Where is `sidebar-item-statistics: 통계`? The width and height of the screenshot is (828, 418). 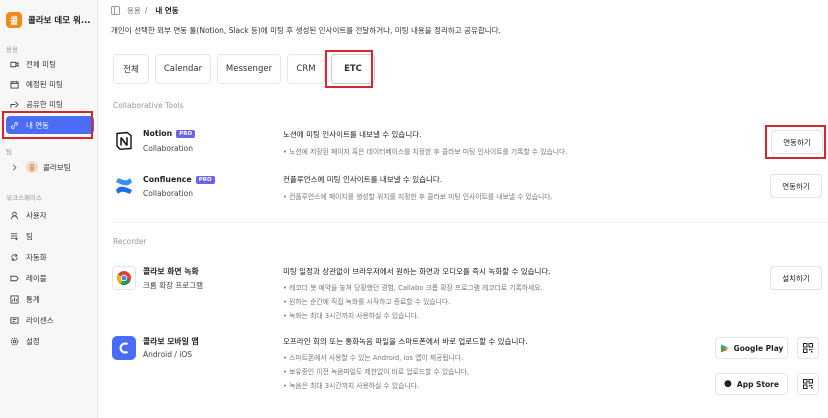 sidebar-item-statistics: 통계 is located at coordinates (50, 299).